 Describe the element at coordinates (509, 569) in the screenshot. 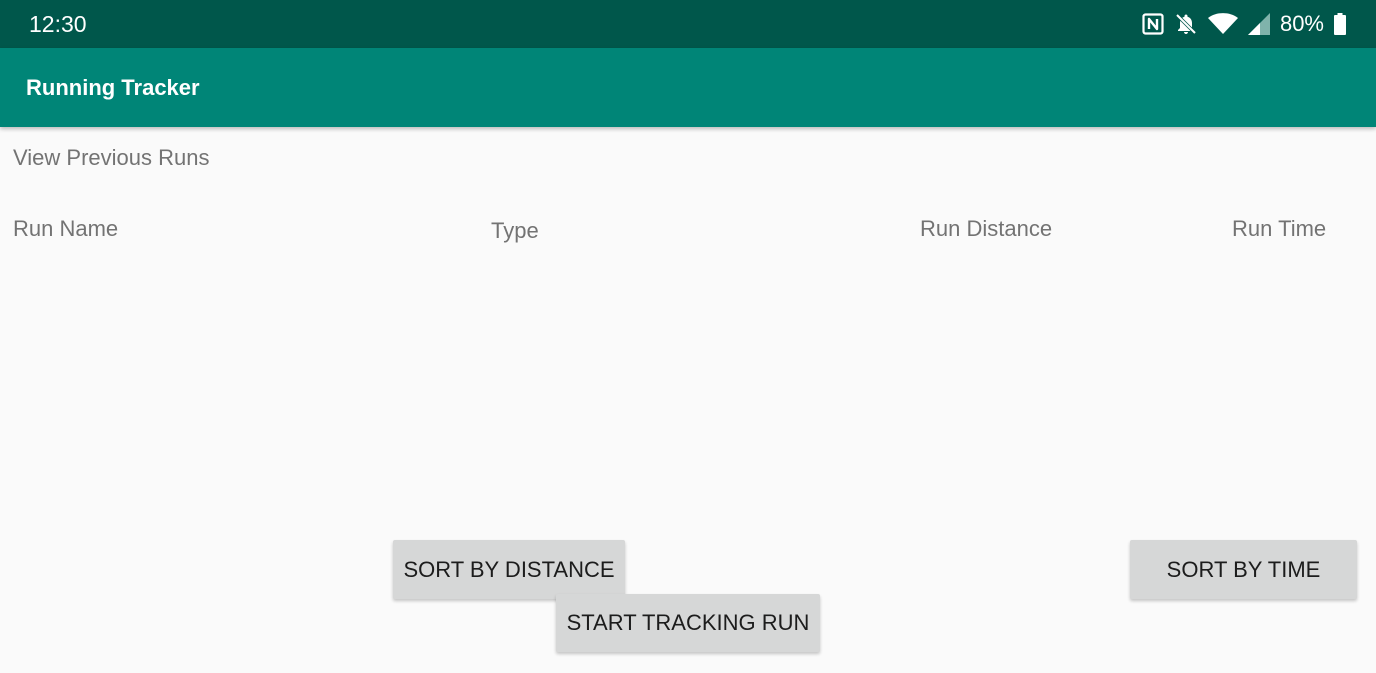

I see `sort-by-distance-button: SORT BY DISTANCE` at that location.